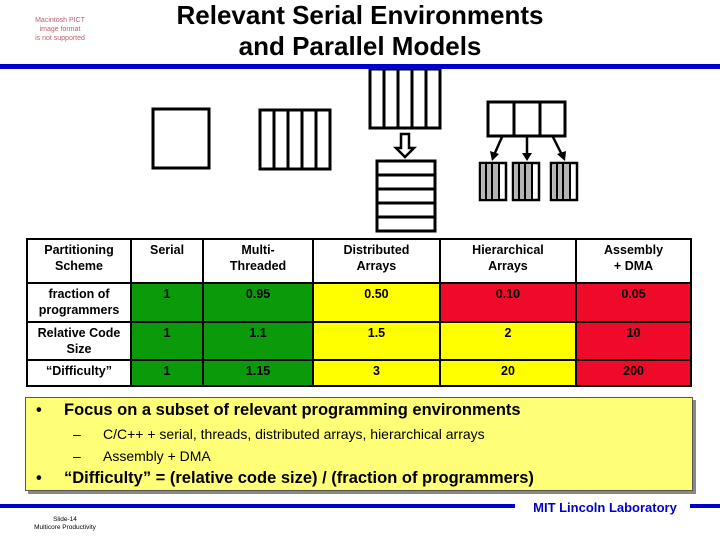 This screenshot has height=540, width=720. What do you see at coordinates (633, 266) in the screenshot?
I see `header-line: + DMA` at bounding box center [633, 266].